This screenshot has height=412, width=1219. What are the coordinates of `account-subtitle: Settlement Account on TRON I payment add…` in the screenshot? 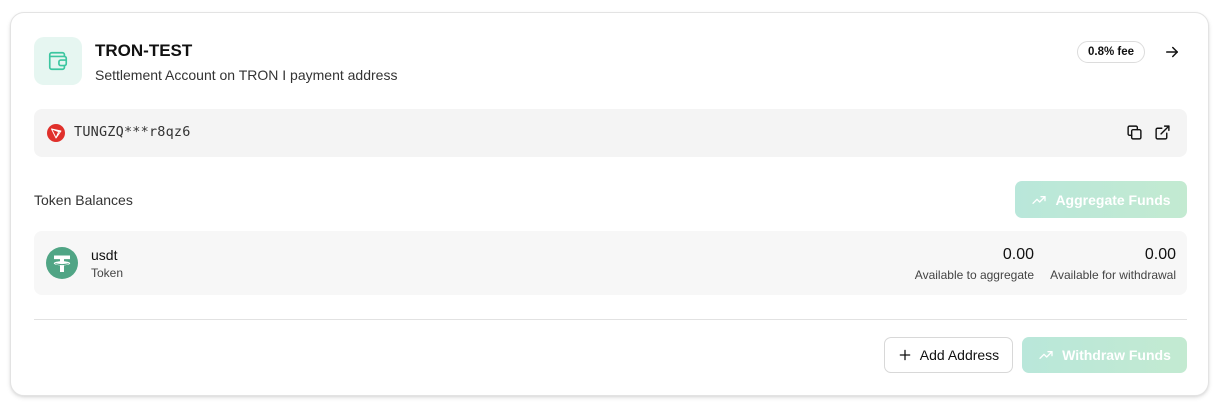 It's located at (246, 75).